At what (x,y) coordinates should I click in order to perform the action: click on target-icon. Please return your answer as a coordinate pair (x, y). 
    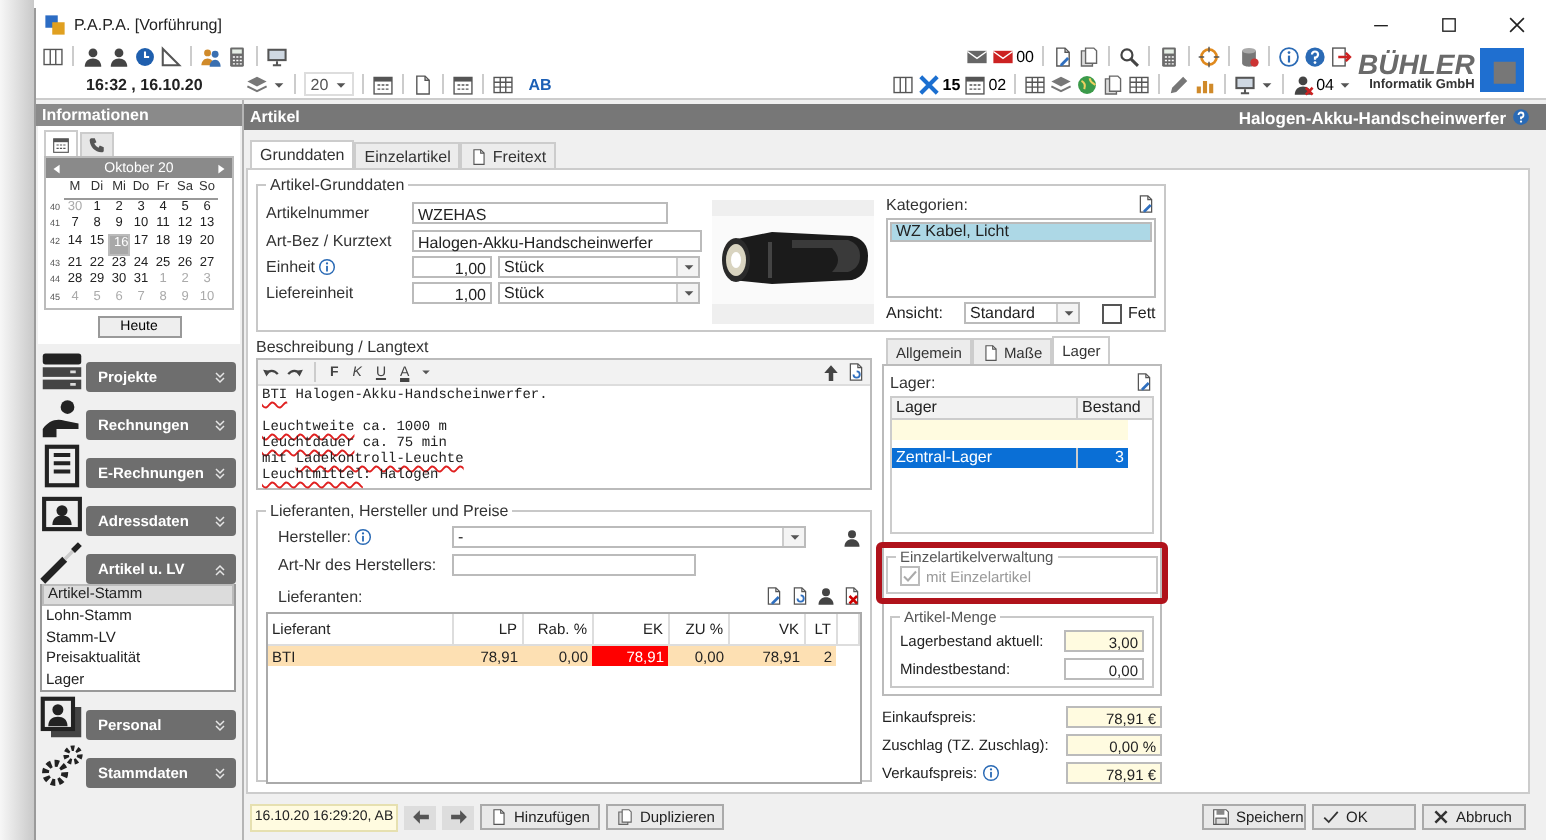
    Looking at the image, I should click on (1209, 56).